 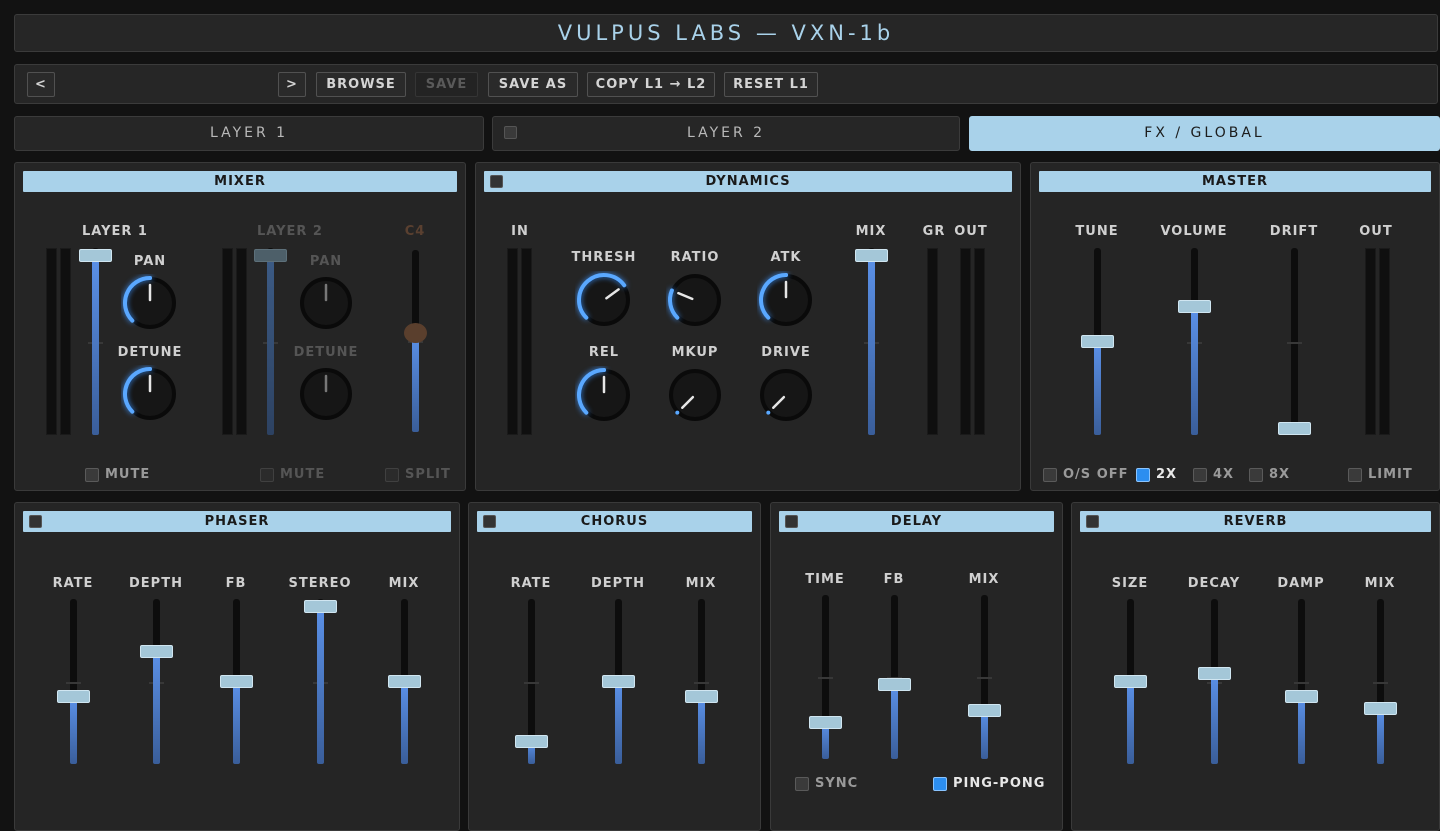 I want to click on dynamics-rel-knob, so click(x=604, y=395).